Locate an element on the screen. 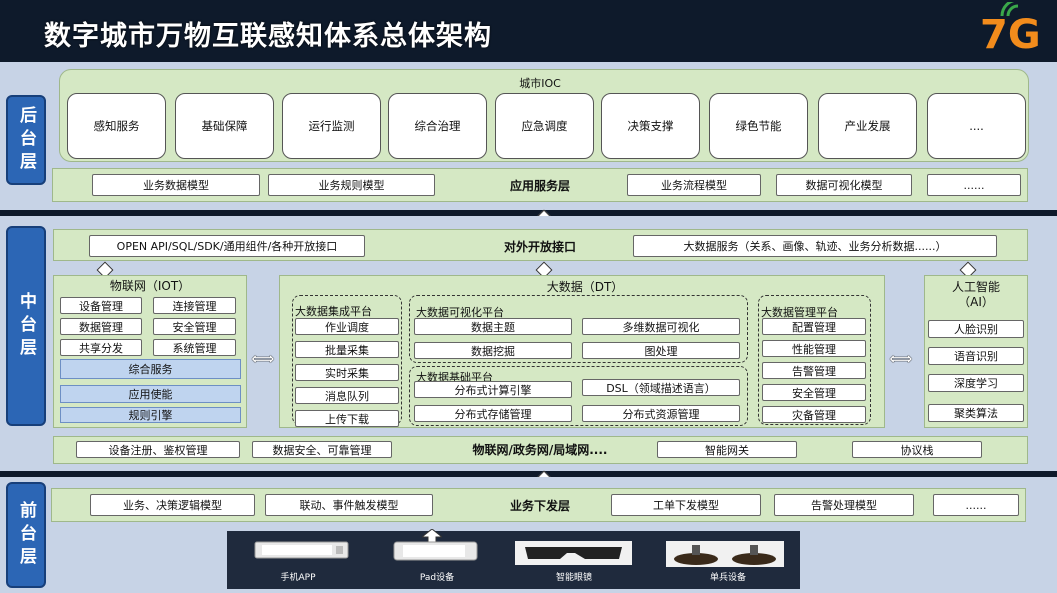  iot-grid-item: 连接管理 is located at coordinates (194, 305).